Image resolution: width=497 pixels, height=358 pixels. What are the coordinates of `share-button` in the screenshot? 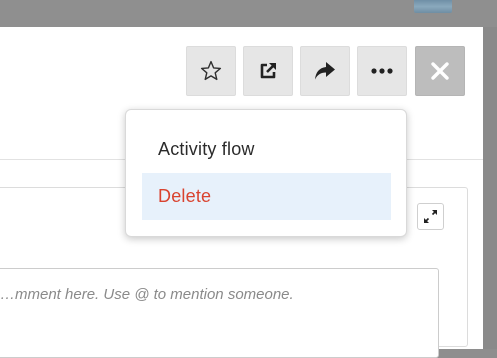 It's located at (325, 71).